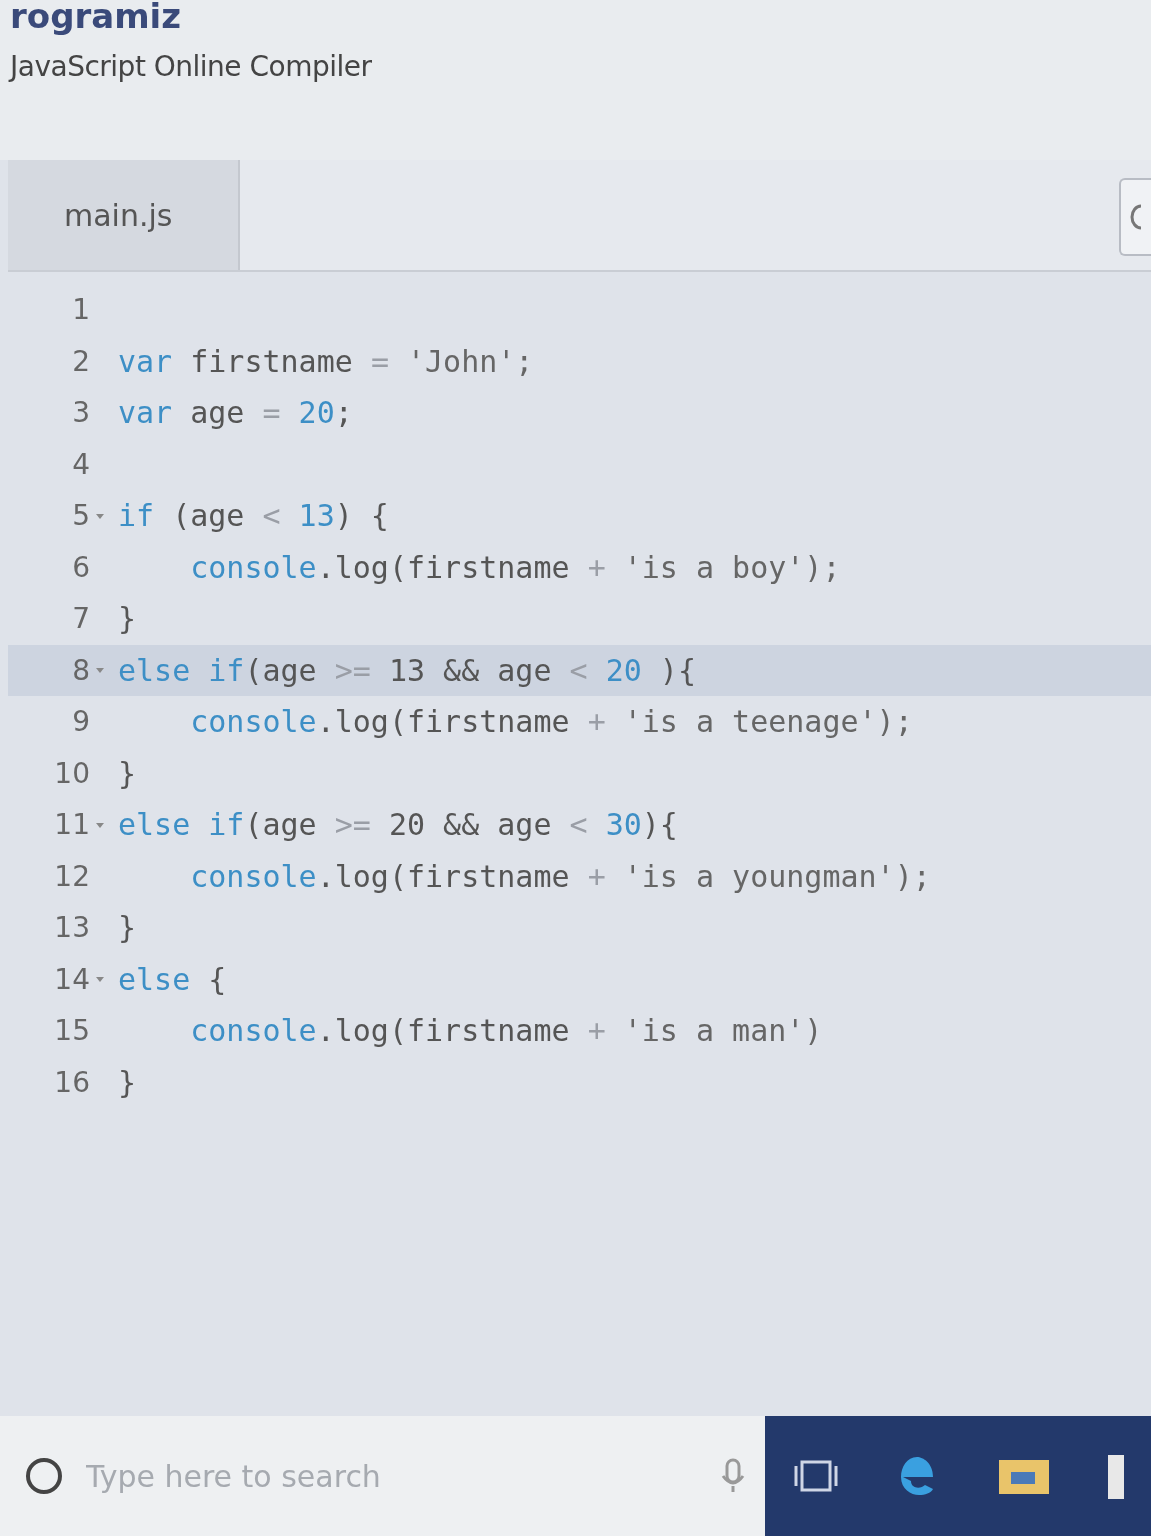 The width and height of the screenshot is (1151, 1536). Describe the element at coordinates (72, 1031) in the screenshot. I see `line-number: 15` at that location.